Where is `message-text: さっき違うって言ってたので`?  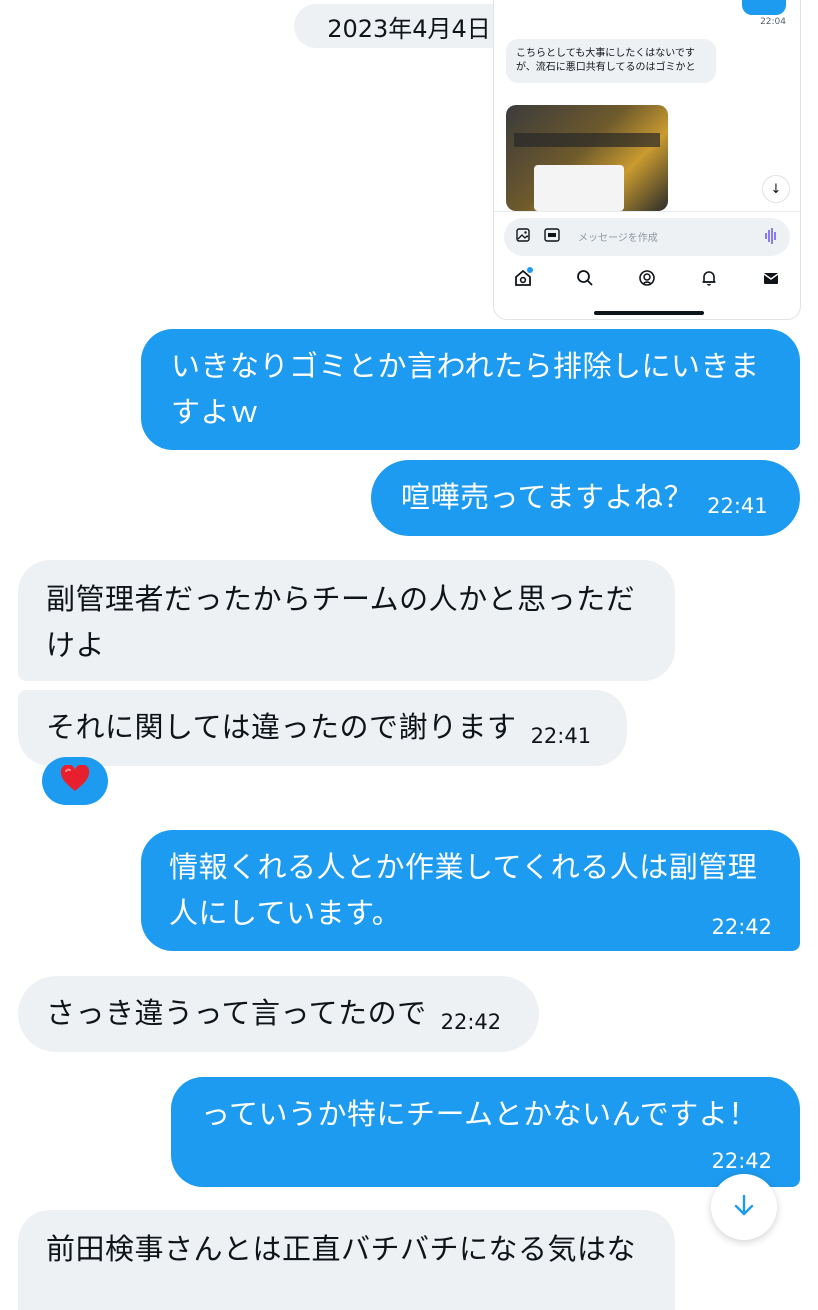 message-text: さっき違うって言ってたので is located at coordinates (236, 1013).